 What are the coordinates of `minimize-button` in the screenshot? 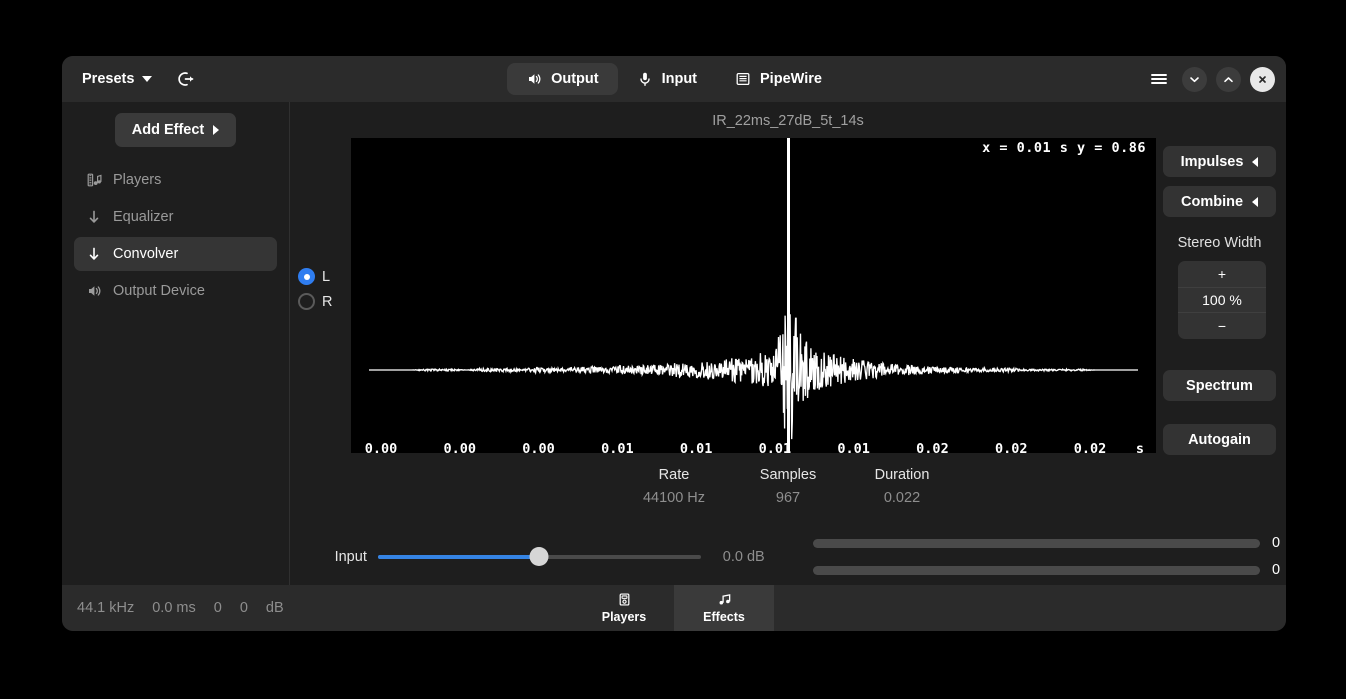 It's located at (1194, 79).